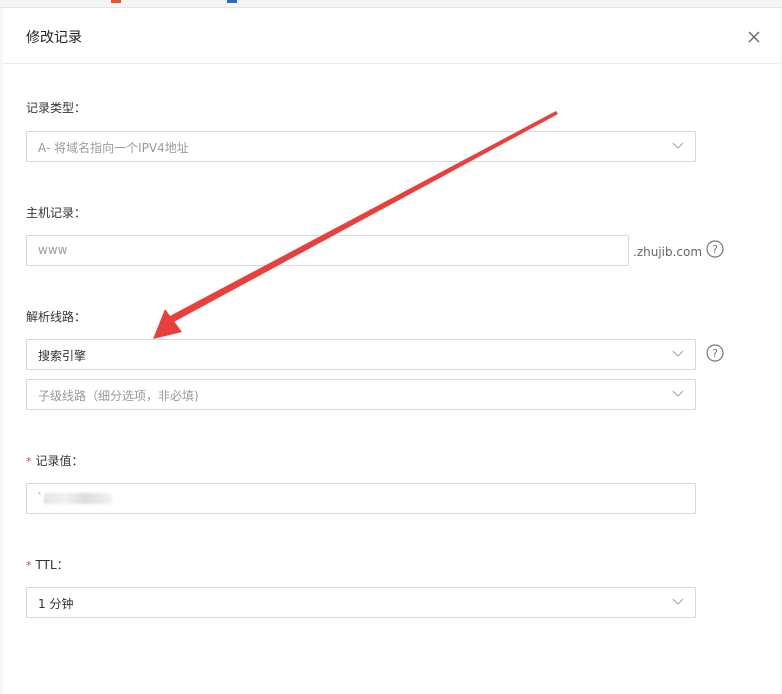 Image resolution: width=782 pixels, height=694 pixels. Describe the element at coordinates (54, 38) in the screenshot. I see `dialog-title: 修改记录` at that location.